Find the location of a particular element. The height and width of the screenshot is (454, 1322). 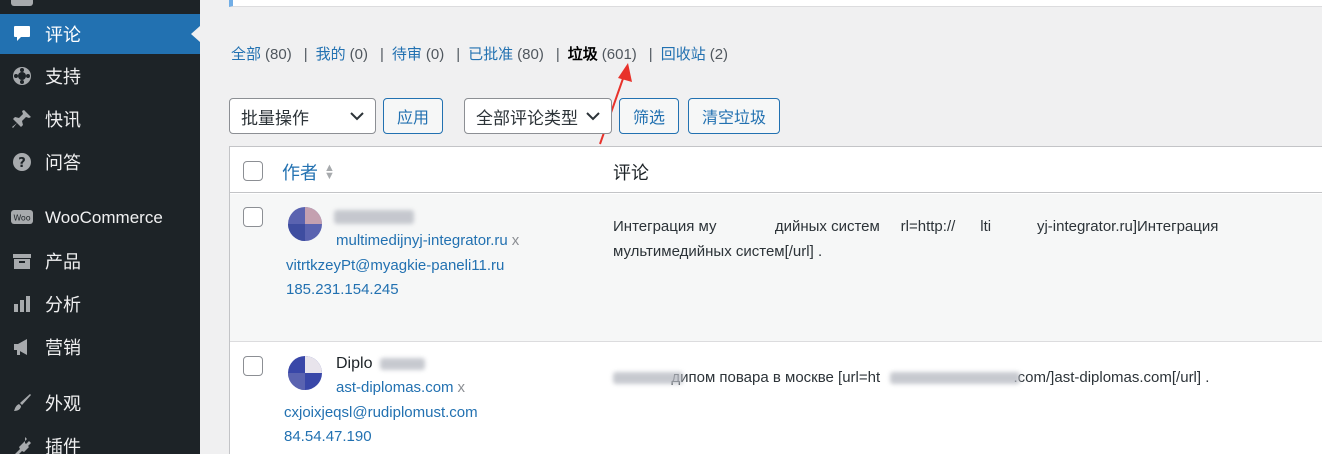

bulk-action-select: 批量操作 is located at coordinates (302, 116).